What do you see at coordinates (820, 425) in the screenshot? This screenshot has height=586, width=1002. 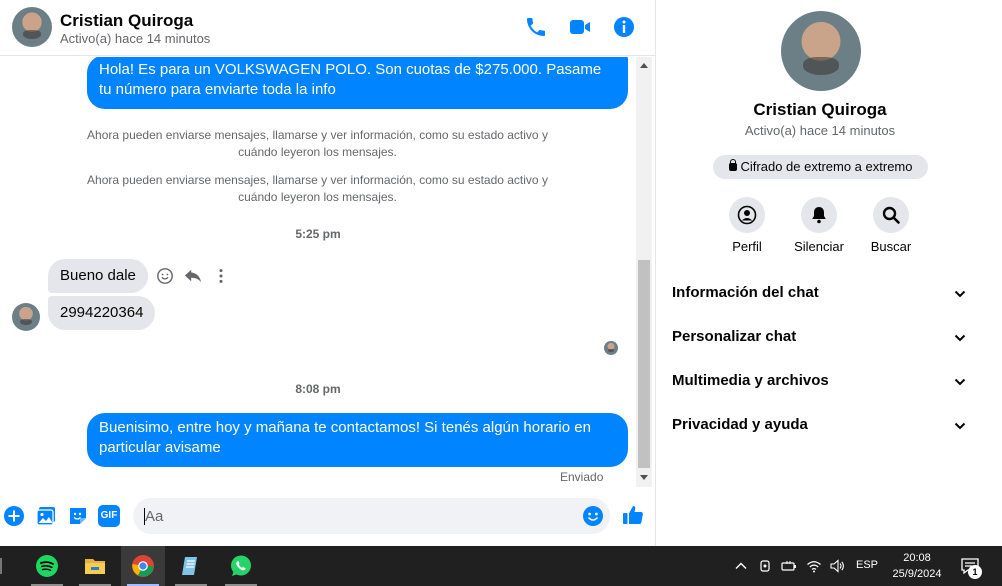 I see `section-privacy-help: Privacidad y ayuda` at bounding box center [820, 425].